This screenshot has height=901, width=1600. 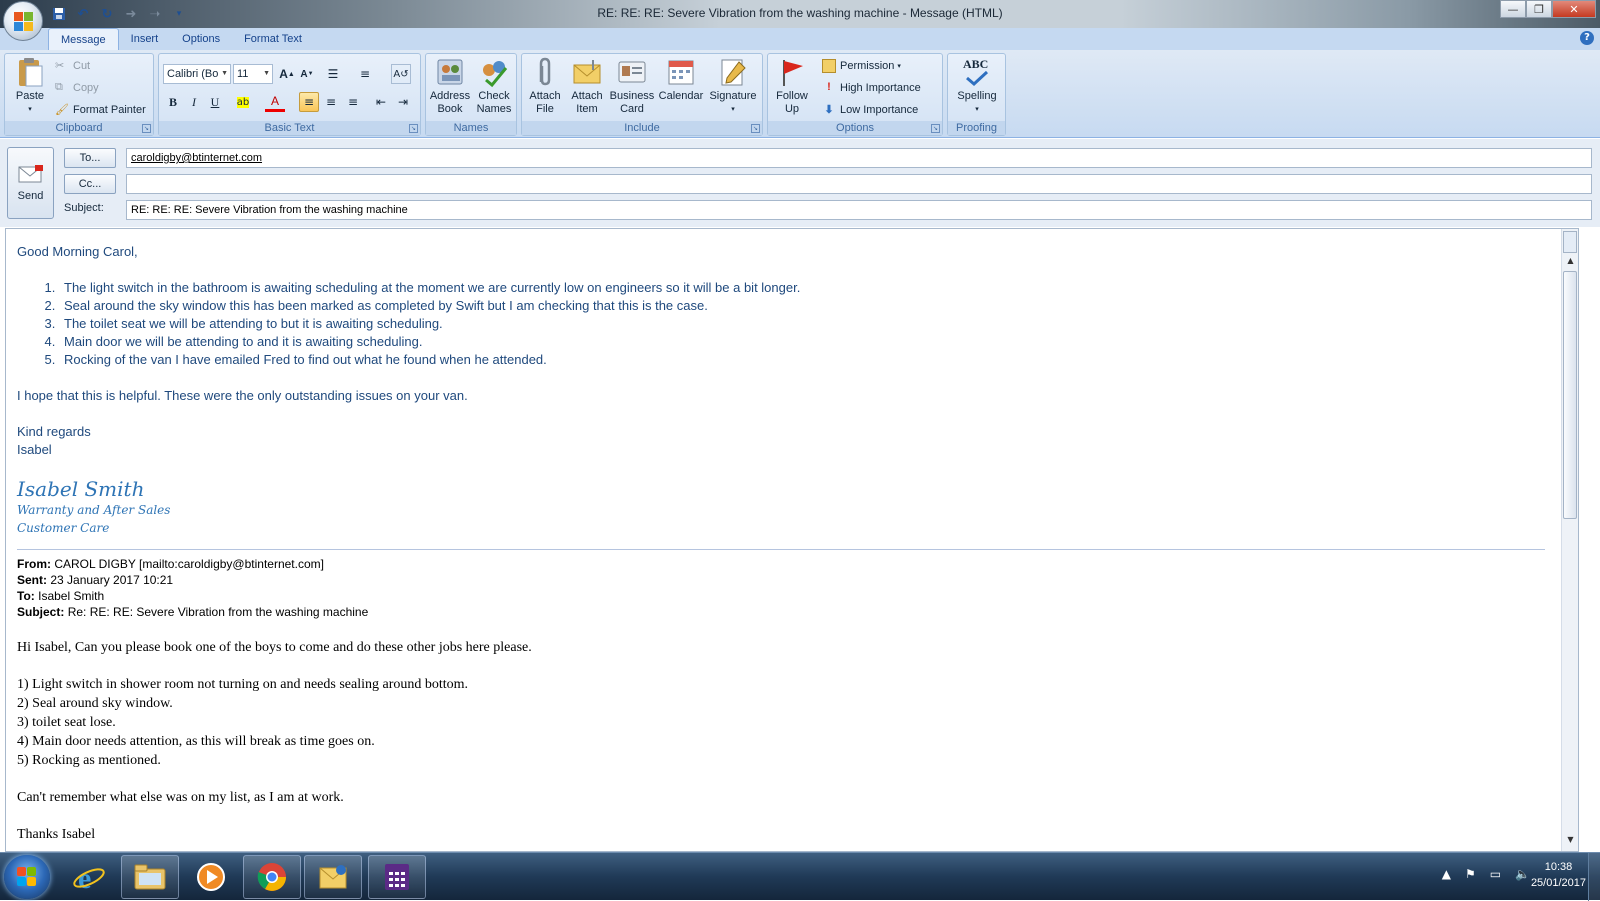 I want to click on check-names-button: Check Names, so click(x=494, y=86).